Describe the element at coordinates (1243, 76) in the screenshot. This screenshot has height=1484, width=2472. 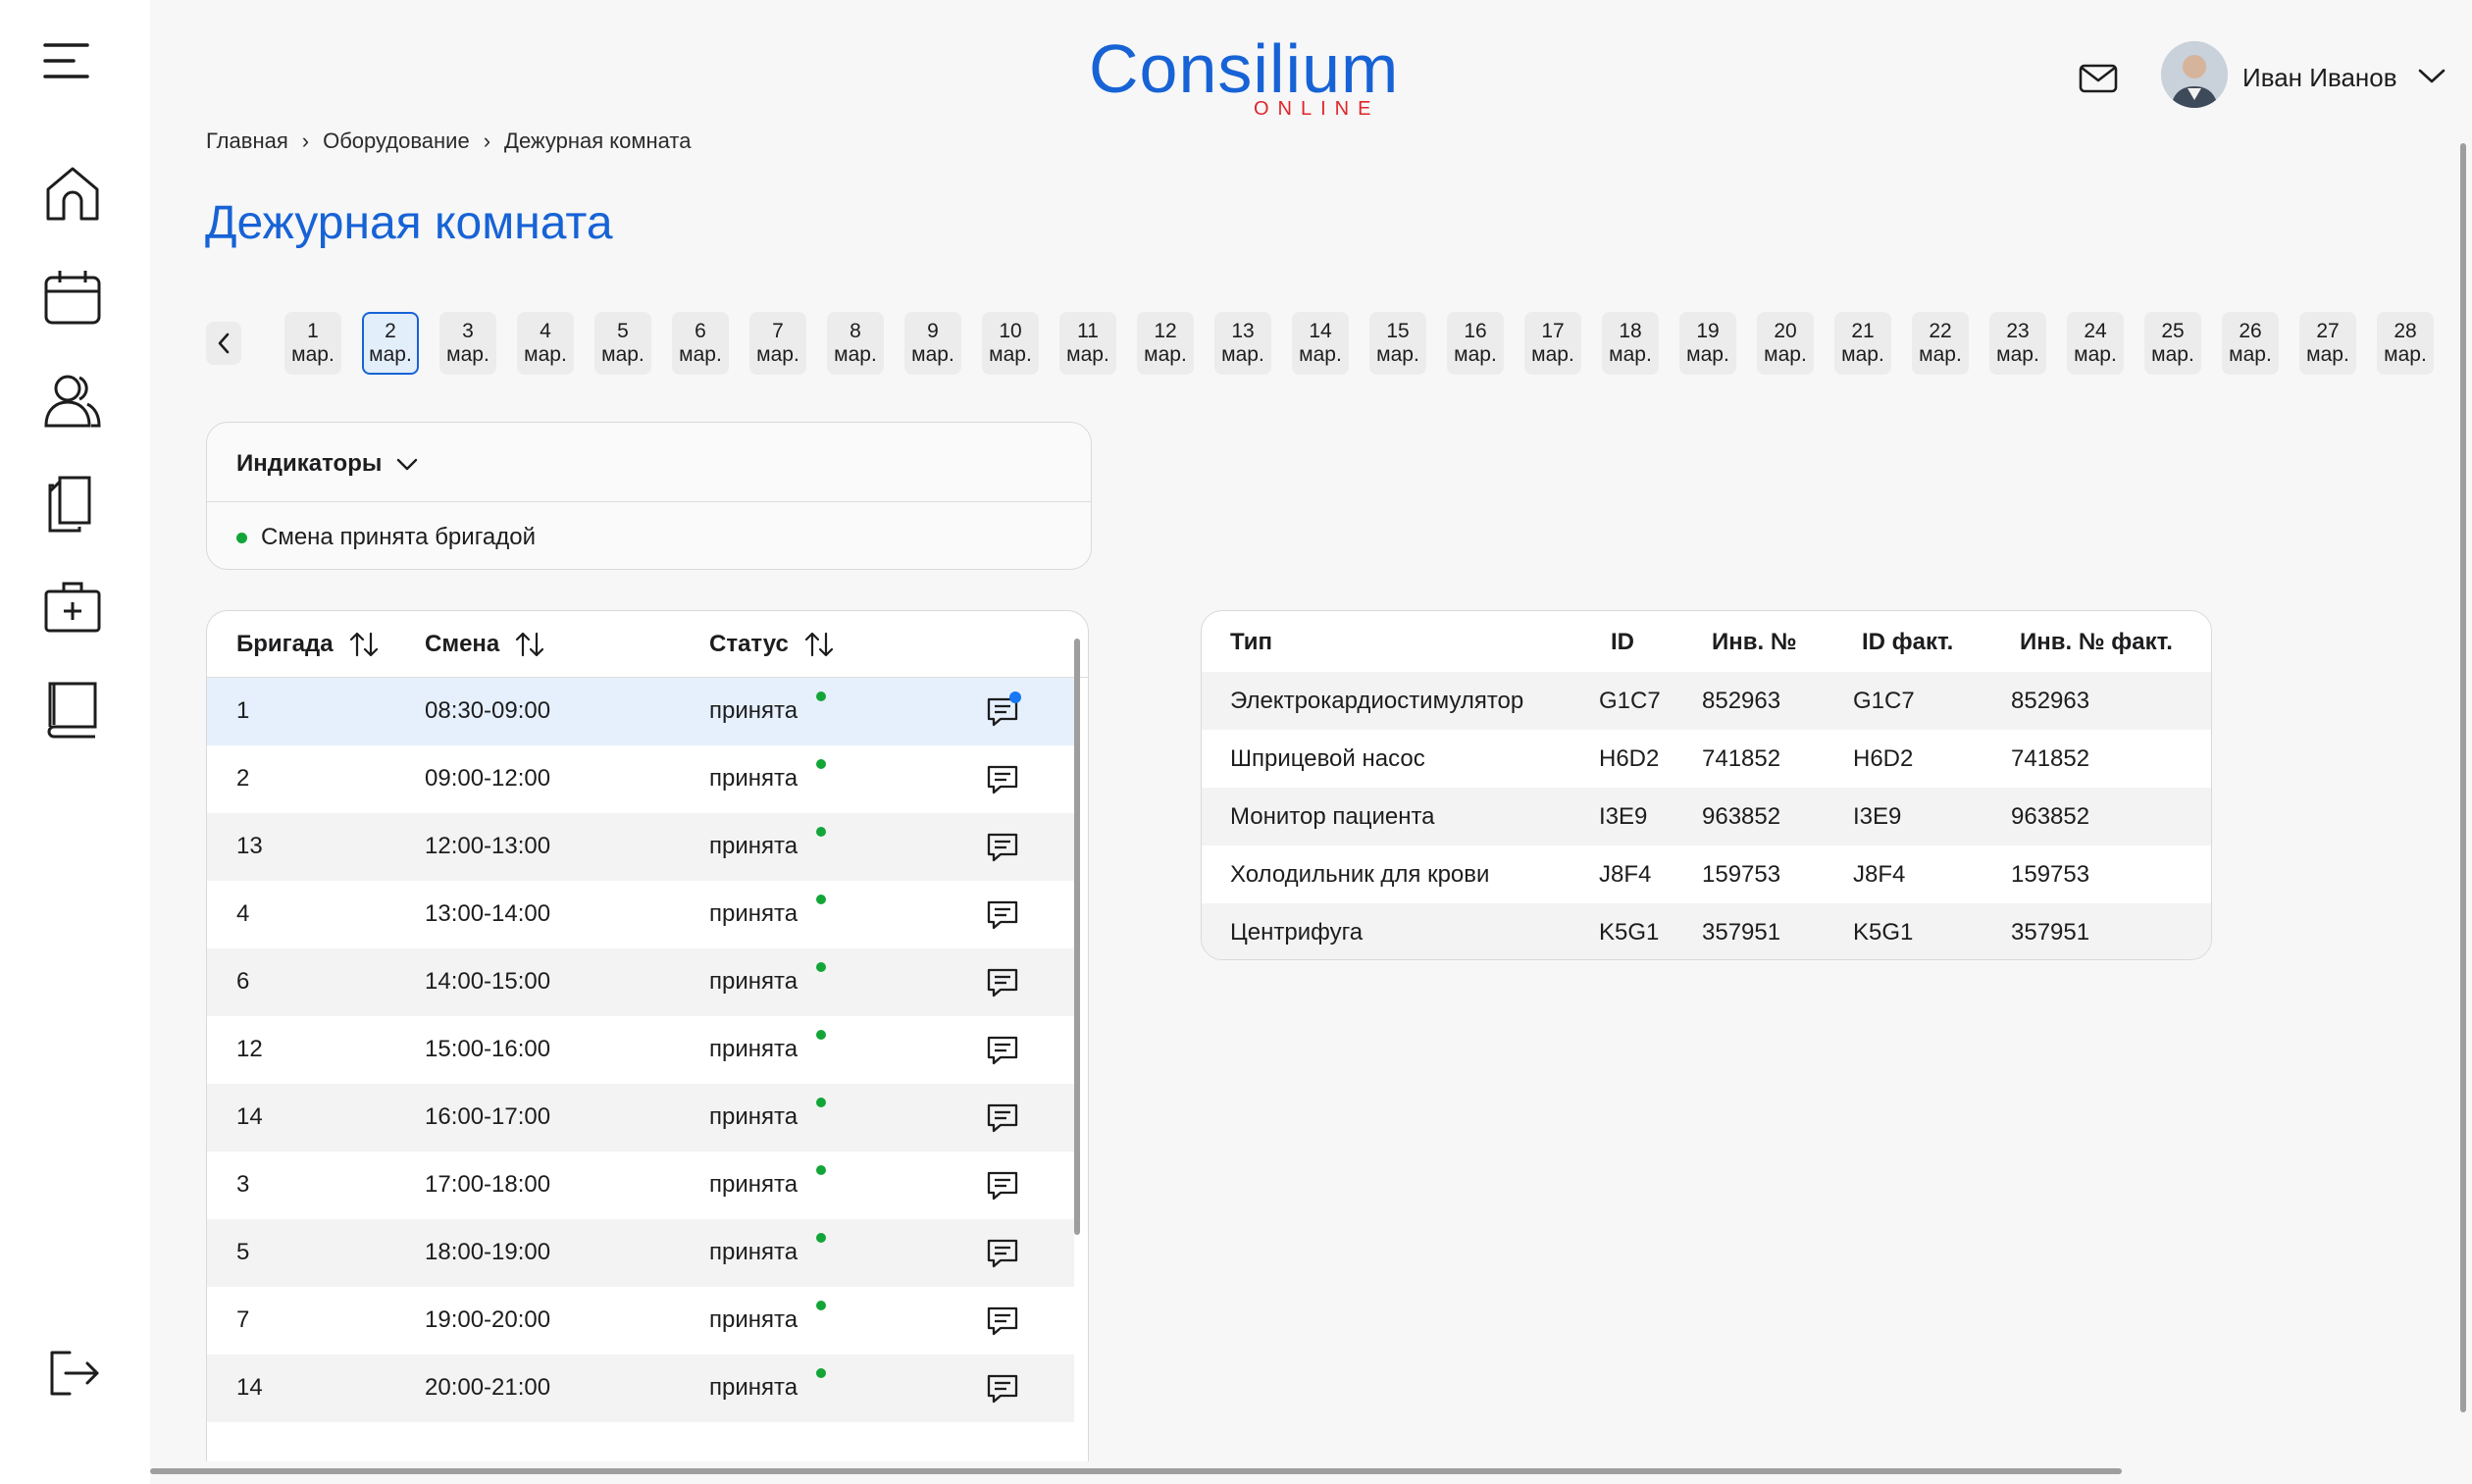
I see `logo: Consilium ONLINE` at that location.